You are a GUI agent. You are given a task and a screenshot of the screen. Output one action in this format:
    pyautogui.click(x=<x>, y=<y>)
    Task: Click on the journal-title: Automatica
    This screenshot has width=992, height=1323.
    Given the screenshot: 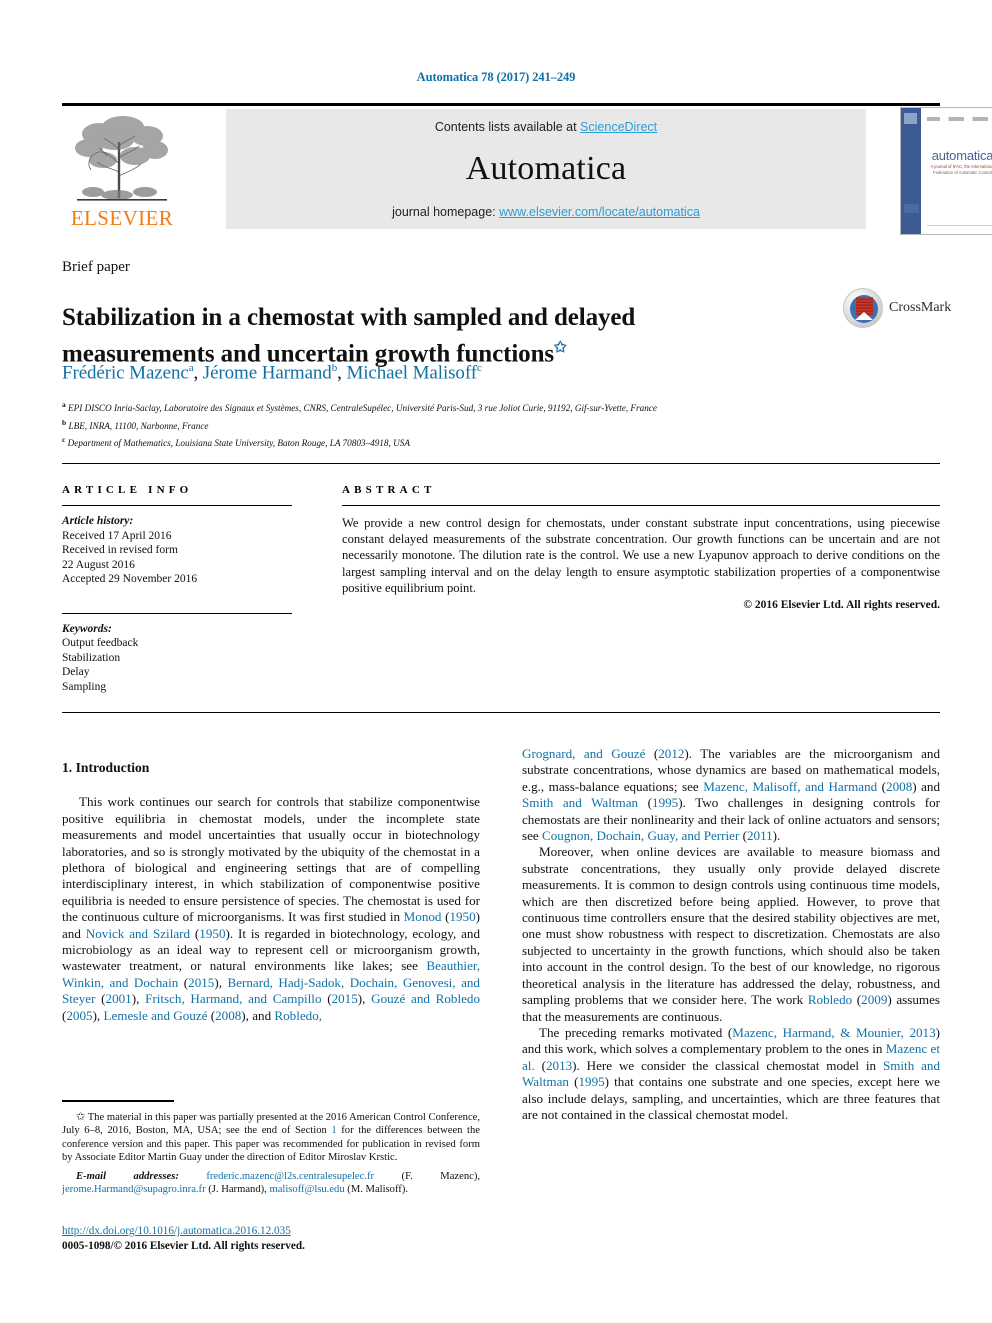 What is the action you would take?
    pyautogui.click(x=546, y=168)
    